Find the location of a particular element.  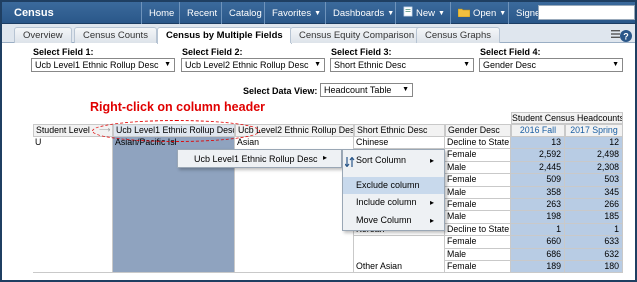

ethnic-cell: Other Asian is located at coordinates (399, 267).